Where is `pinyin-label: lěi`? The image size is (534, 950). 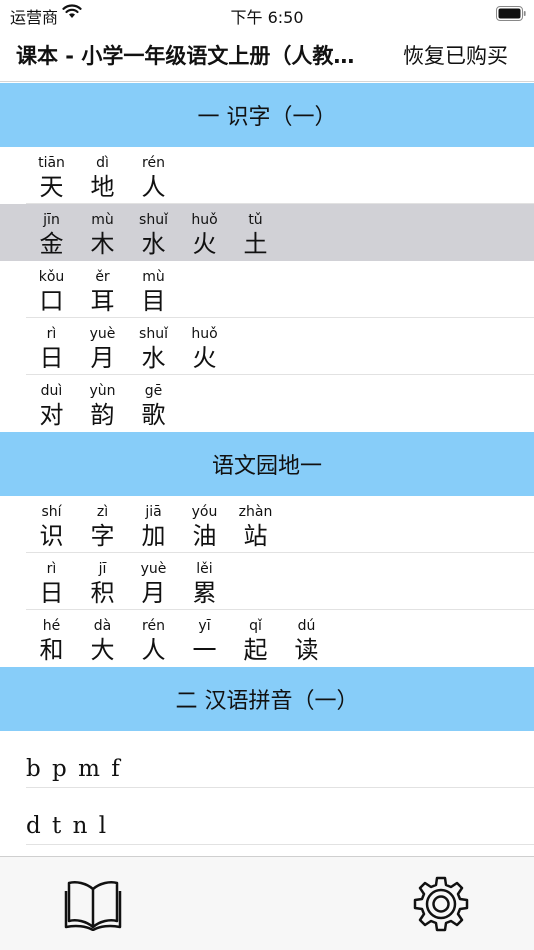
pinyin-label: lěi is located at coordinates (204, 569).